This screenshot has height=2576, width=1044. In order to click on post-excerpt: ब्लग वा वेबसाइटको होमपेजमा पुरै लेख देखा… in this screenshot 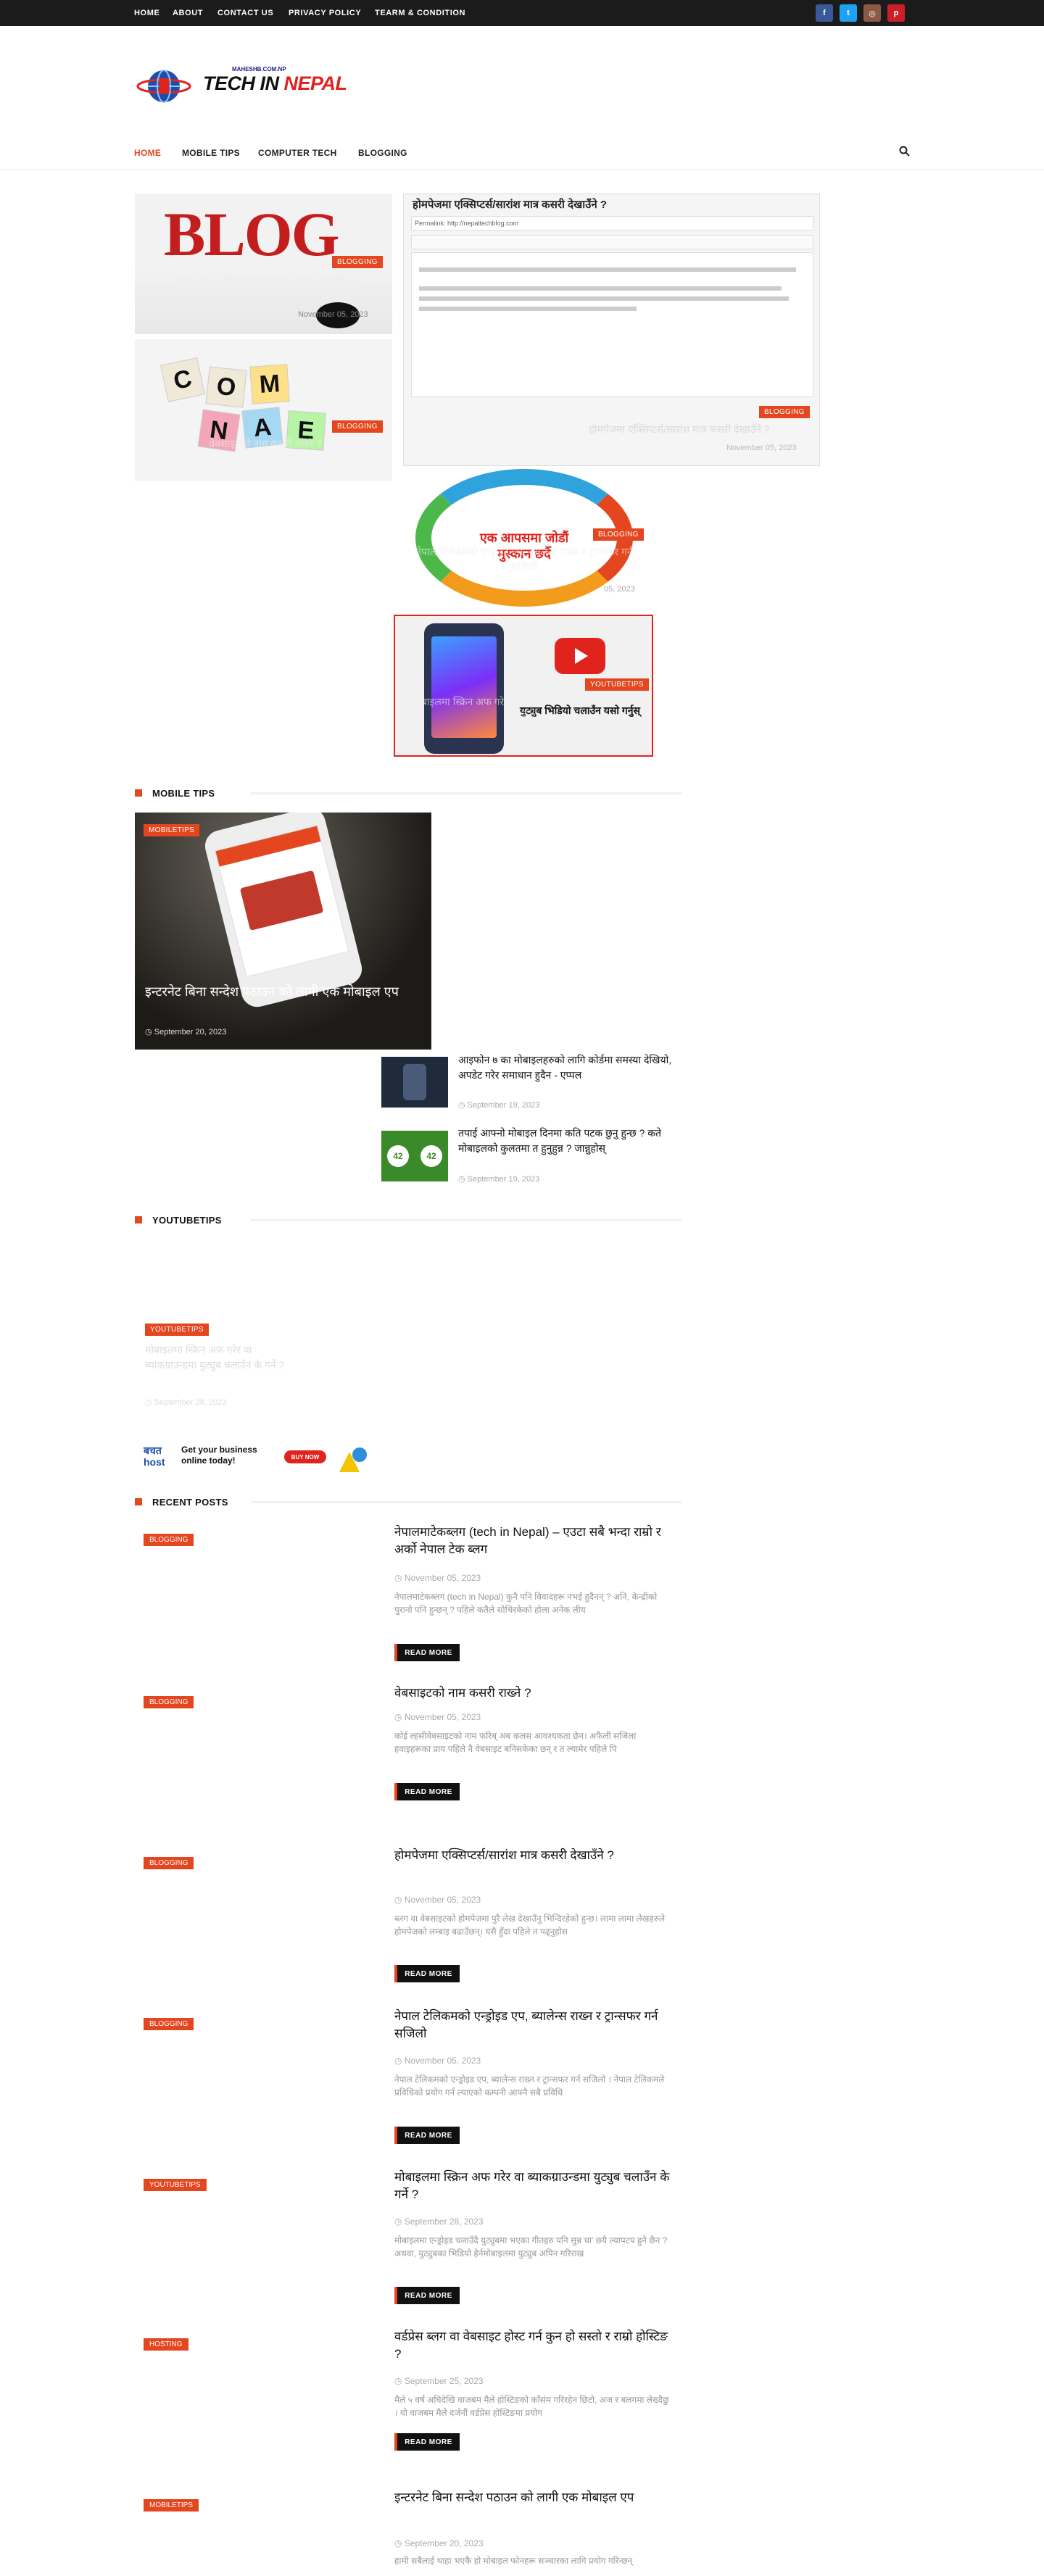, I will do `click(530, 1925)`.